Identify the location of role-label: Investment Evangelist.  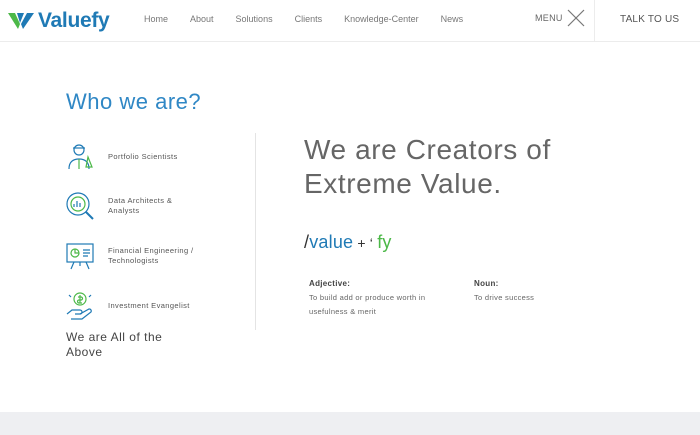
(149, 305).